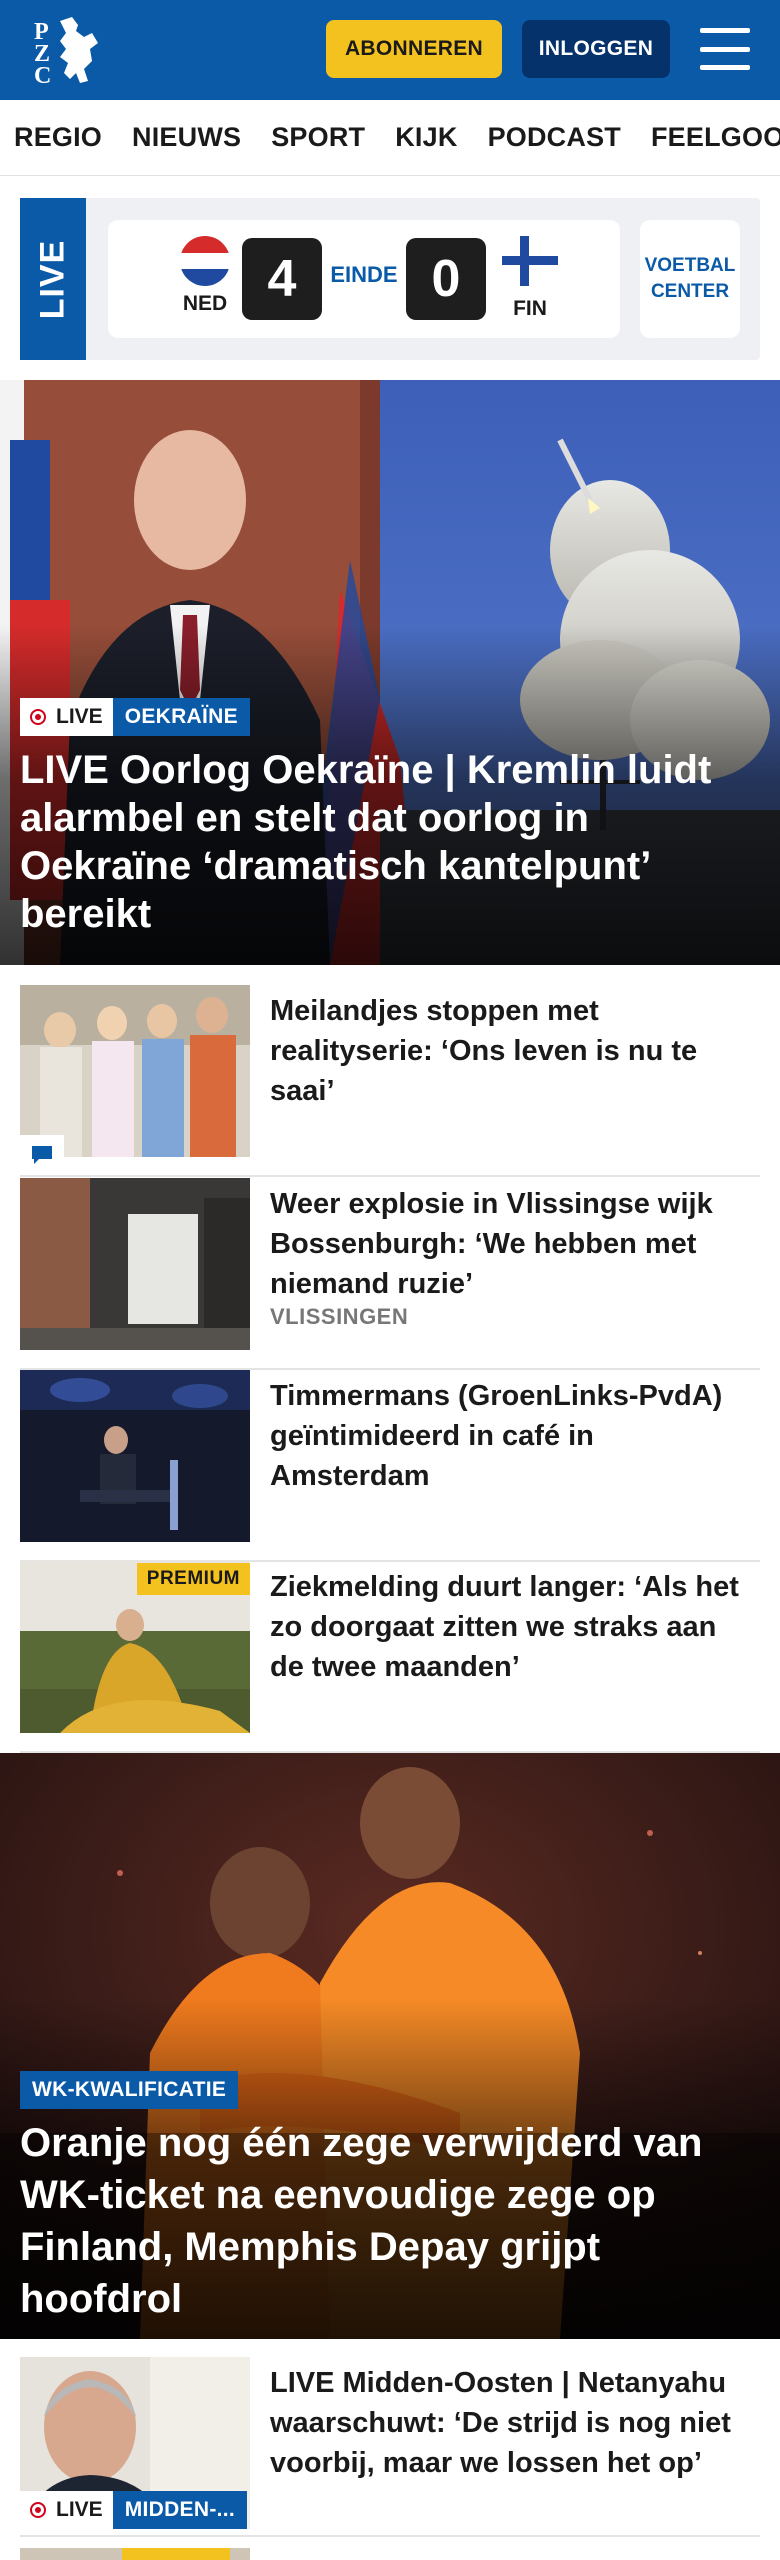 This screenshot has width=780, height=2560. I want to click on home-score: 4, so click(282, 279).